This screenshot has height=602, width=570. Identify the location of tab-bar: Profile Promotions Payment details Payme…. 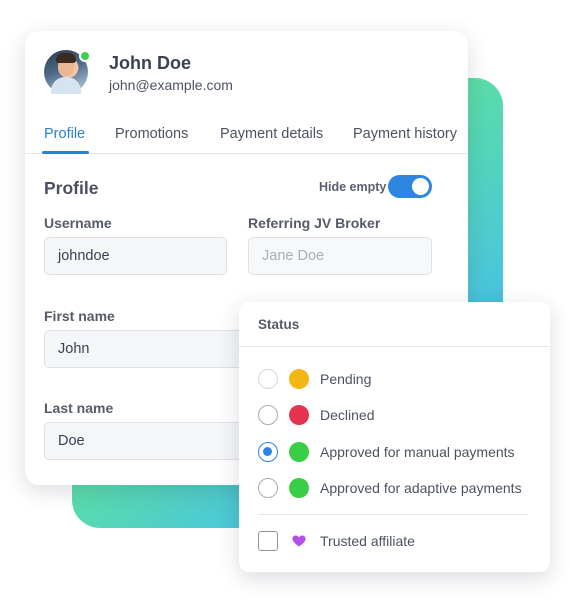
(246, 139).